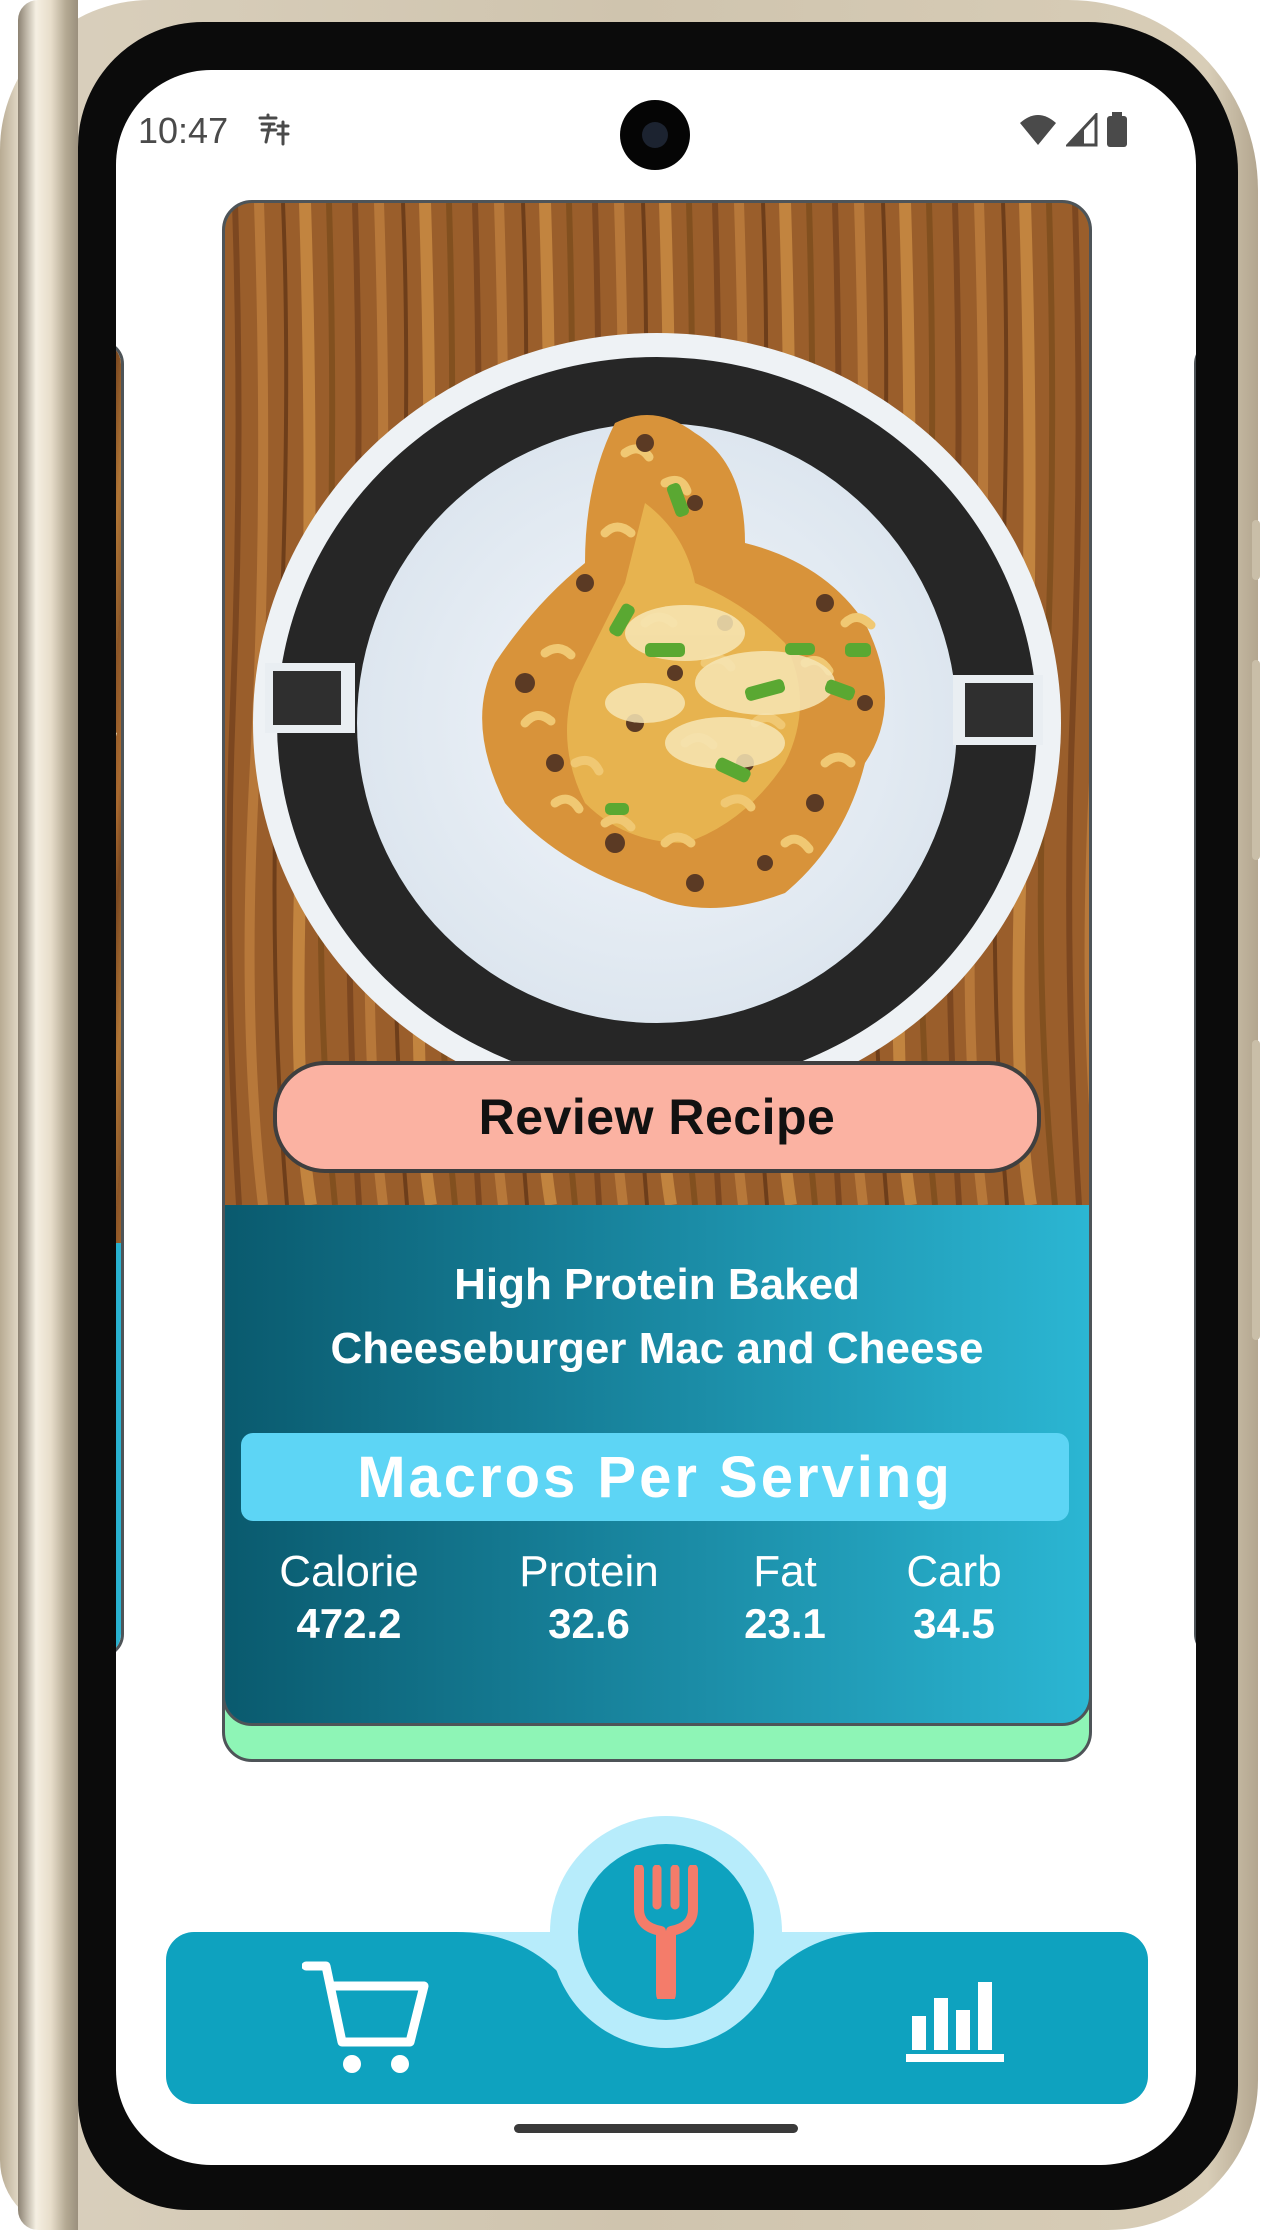  Describe the element at coordinates (1256, 550) in the screenshot. I see `volume-button` at that location.